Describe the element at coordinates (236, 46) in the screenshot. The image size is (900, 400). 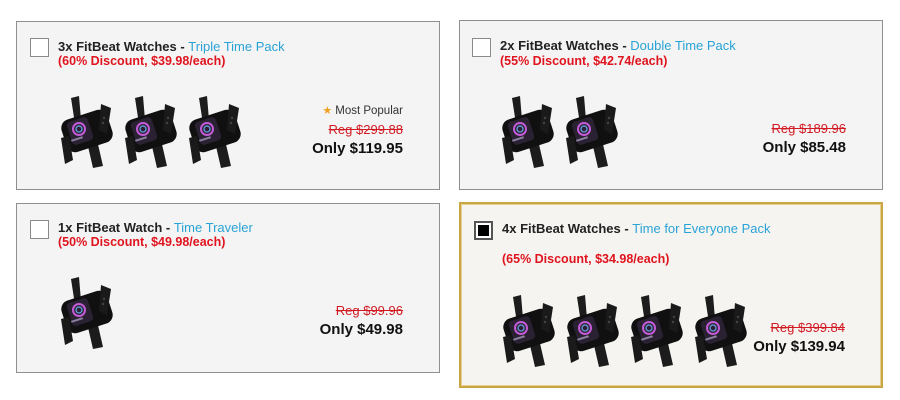
I see `offer-pack-name: Triple Time Pack` at that location.